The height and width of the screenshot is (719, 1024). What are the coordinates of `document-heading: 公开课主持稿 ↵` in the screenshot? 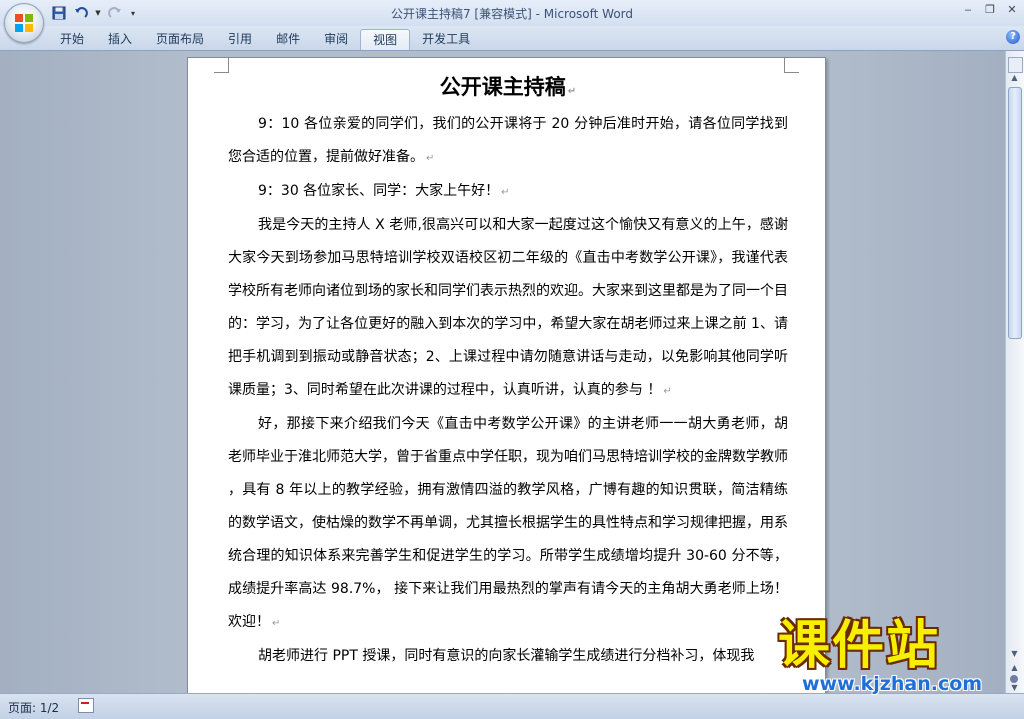 It's located at (508, 87).